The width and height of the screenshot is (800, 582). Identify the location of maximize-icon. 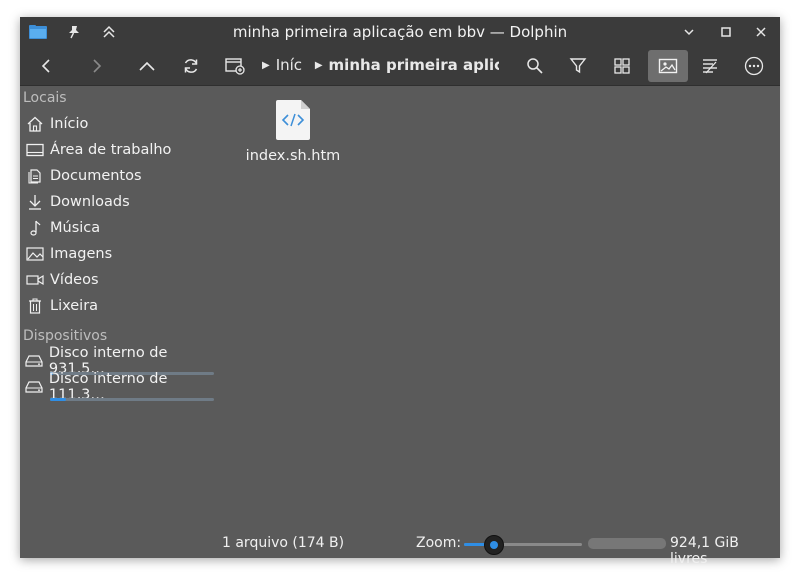
(726, 32).